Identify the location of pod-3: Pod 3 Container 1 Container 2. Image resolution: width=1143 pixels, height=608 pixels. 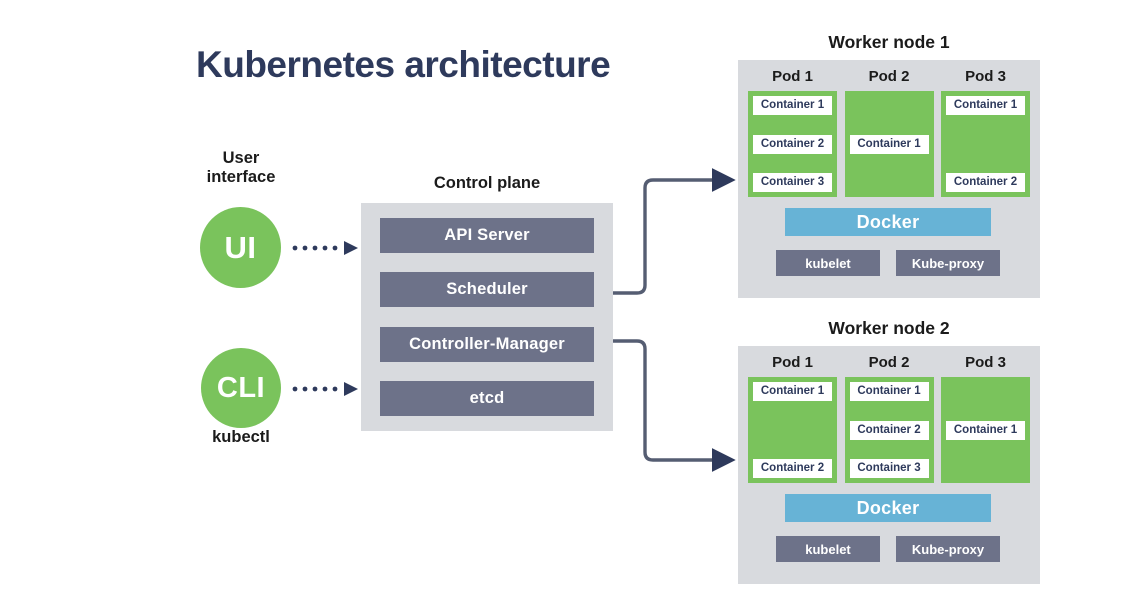
(985, 132).